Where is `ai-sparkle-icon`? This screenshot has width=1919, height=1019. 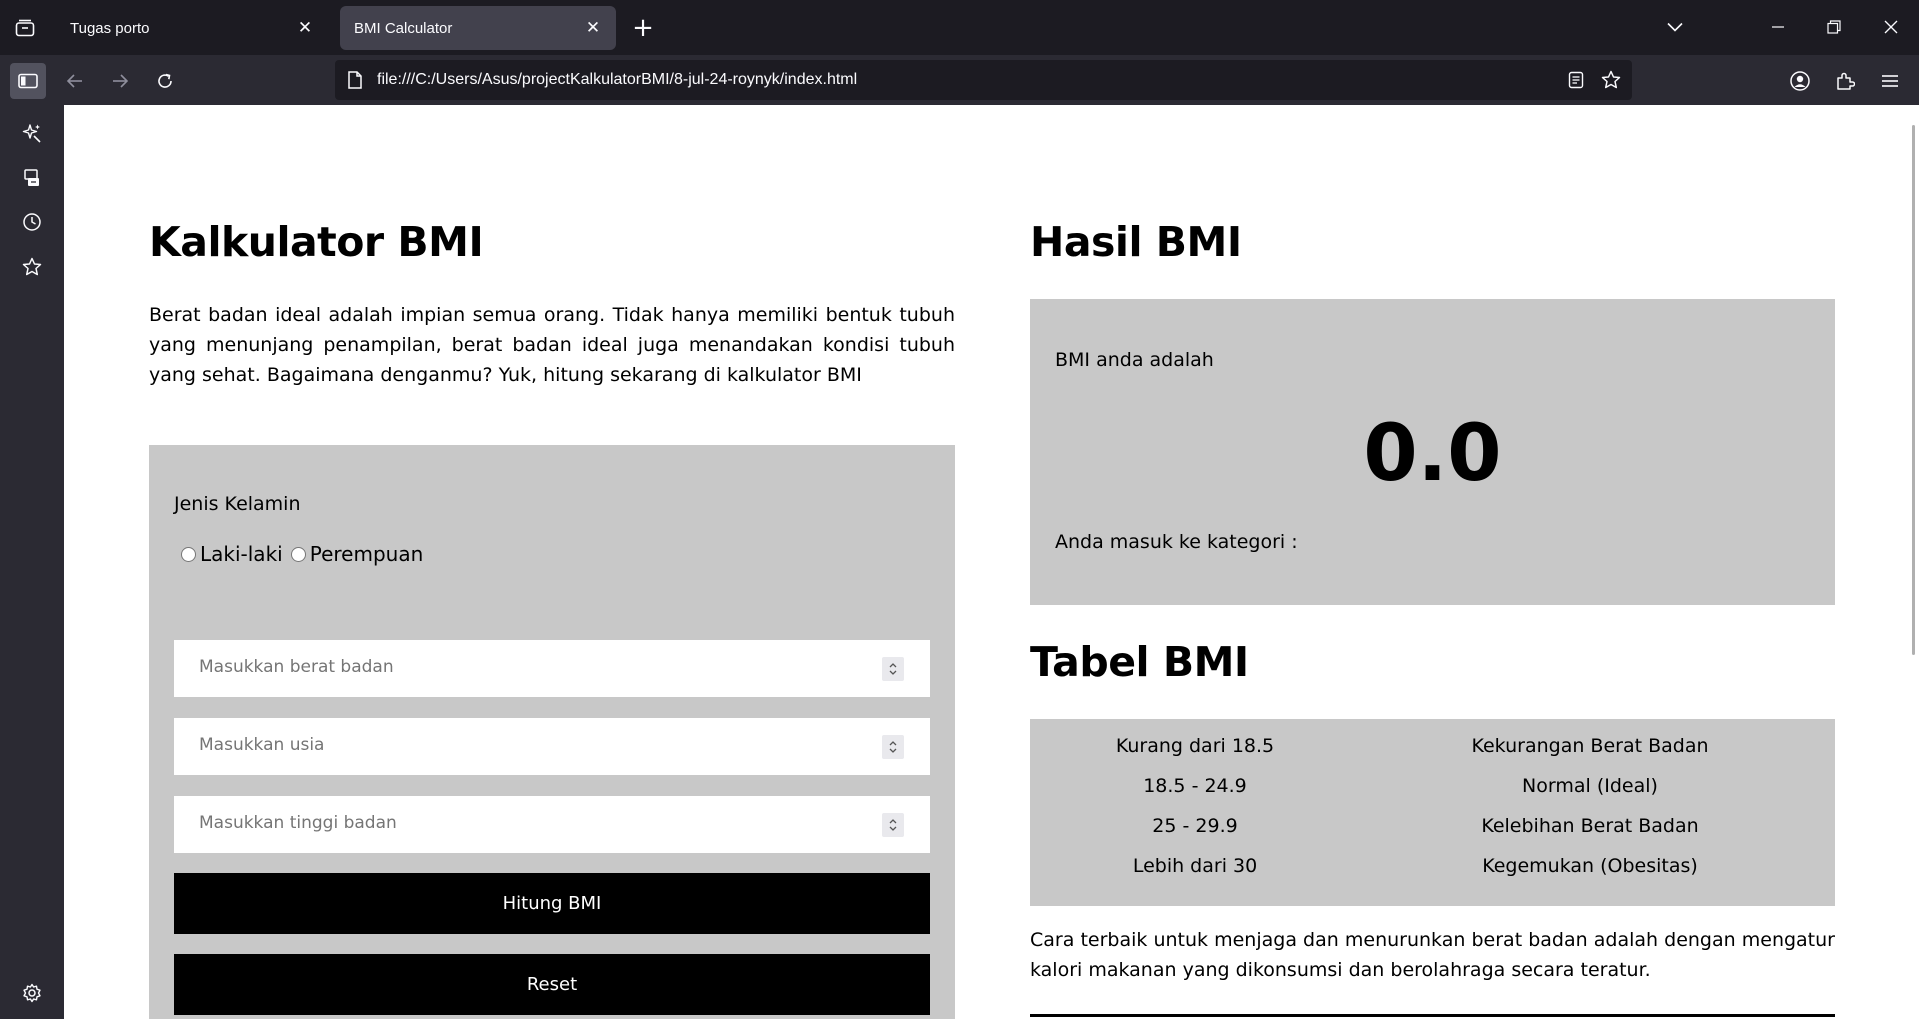
ai-sparkle-icon is located at coordinates (32, 133).